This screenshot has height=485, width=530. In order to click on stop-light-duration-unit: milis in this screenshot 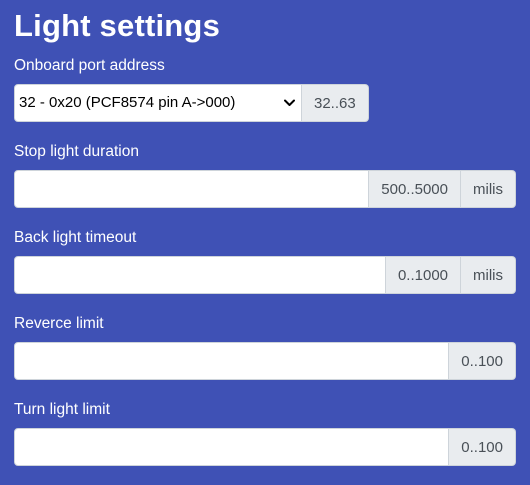, I will do `click(488, 189)`.